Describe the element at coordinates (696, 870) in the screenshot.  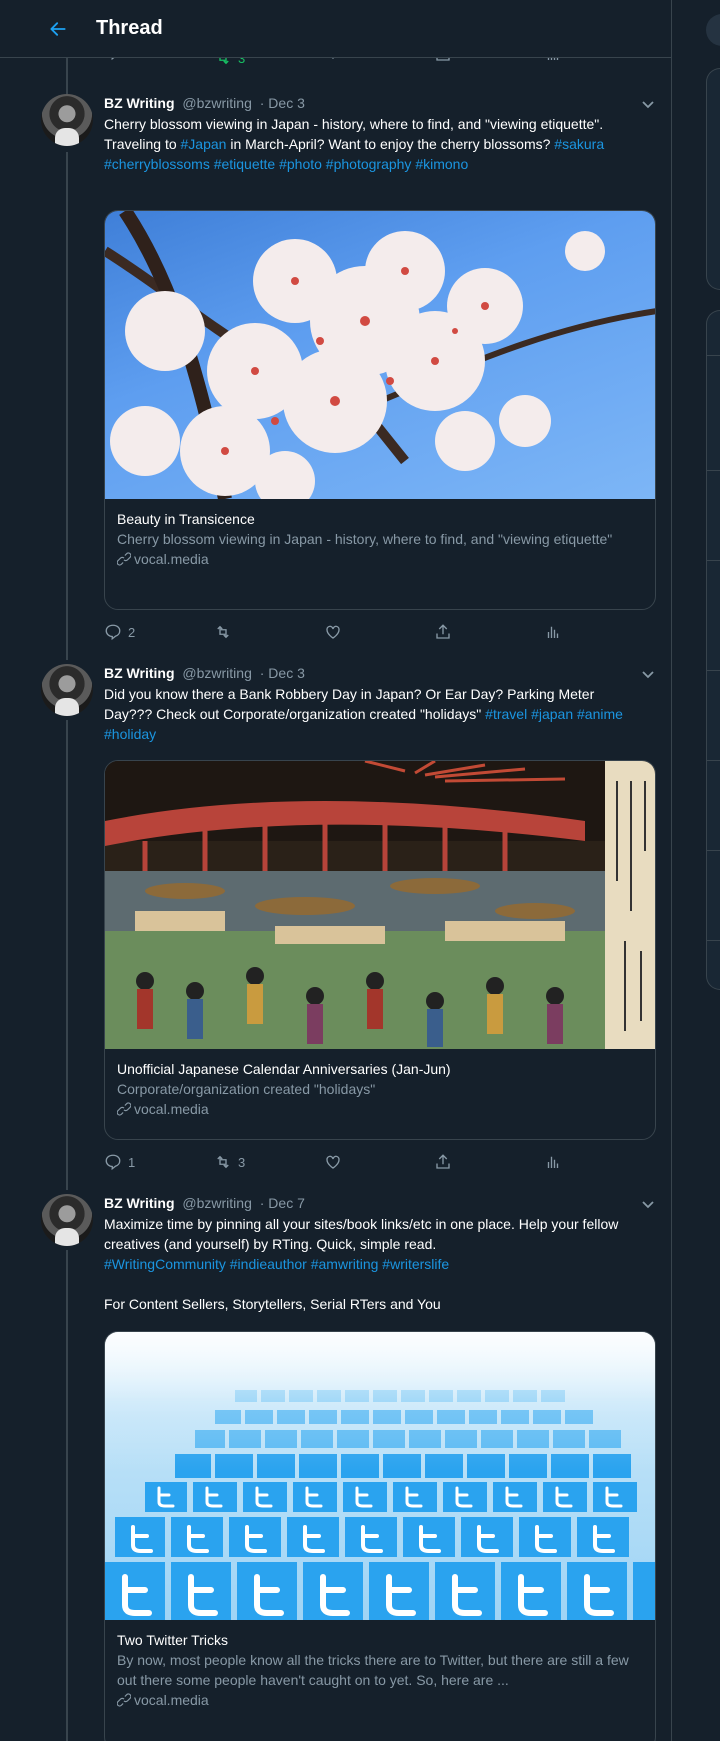
I see `right-sidebar-edge` at that location.